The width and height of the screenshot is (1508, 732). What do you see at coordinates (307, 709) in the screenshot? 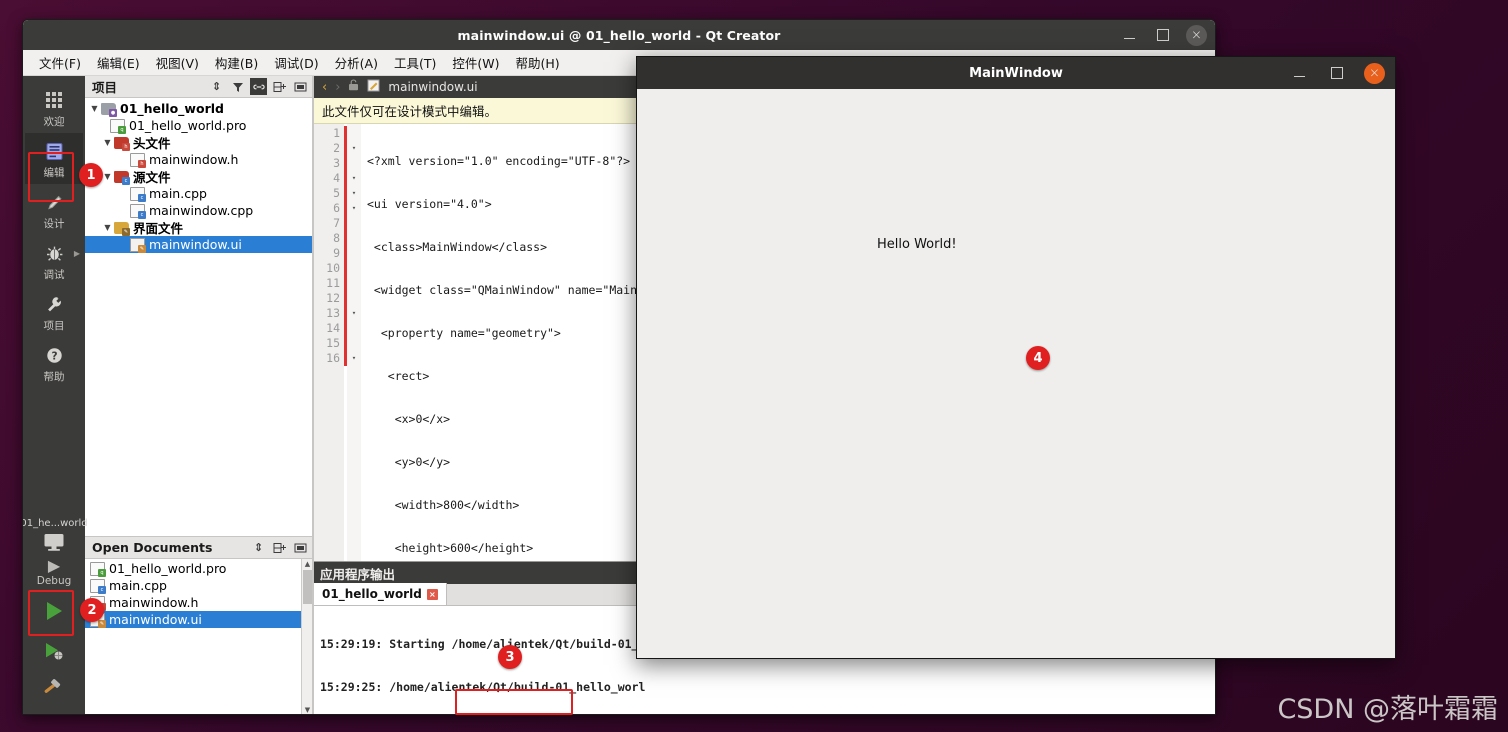
I see `scroll-down-arrow-icon: ▼` at bounding box center [307, 709].